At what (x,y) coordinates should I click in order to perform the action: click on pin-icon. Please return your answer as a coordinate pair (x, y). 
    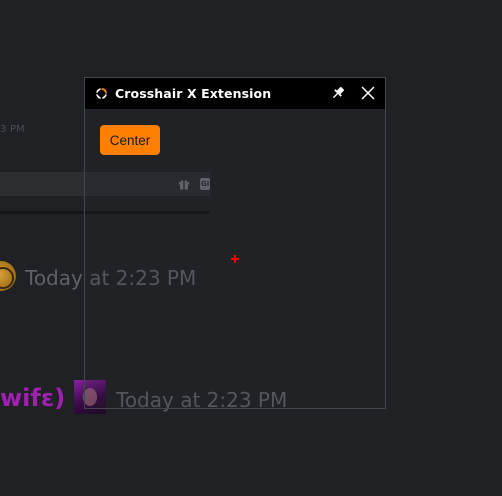
    Looking at the image, I should click on (338, 93).